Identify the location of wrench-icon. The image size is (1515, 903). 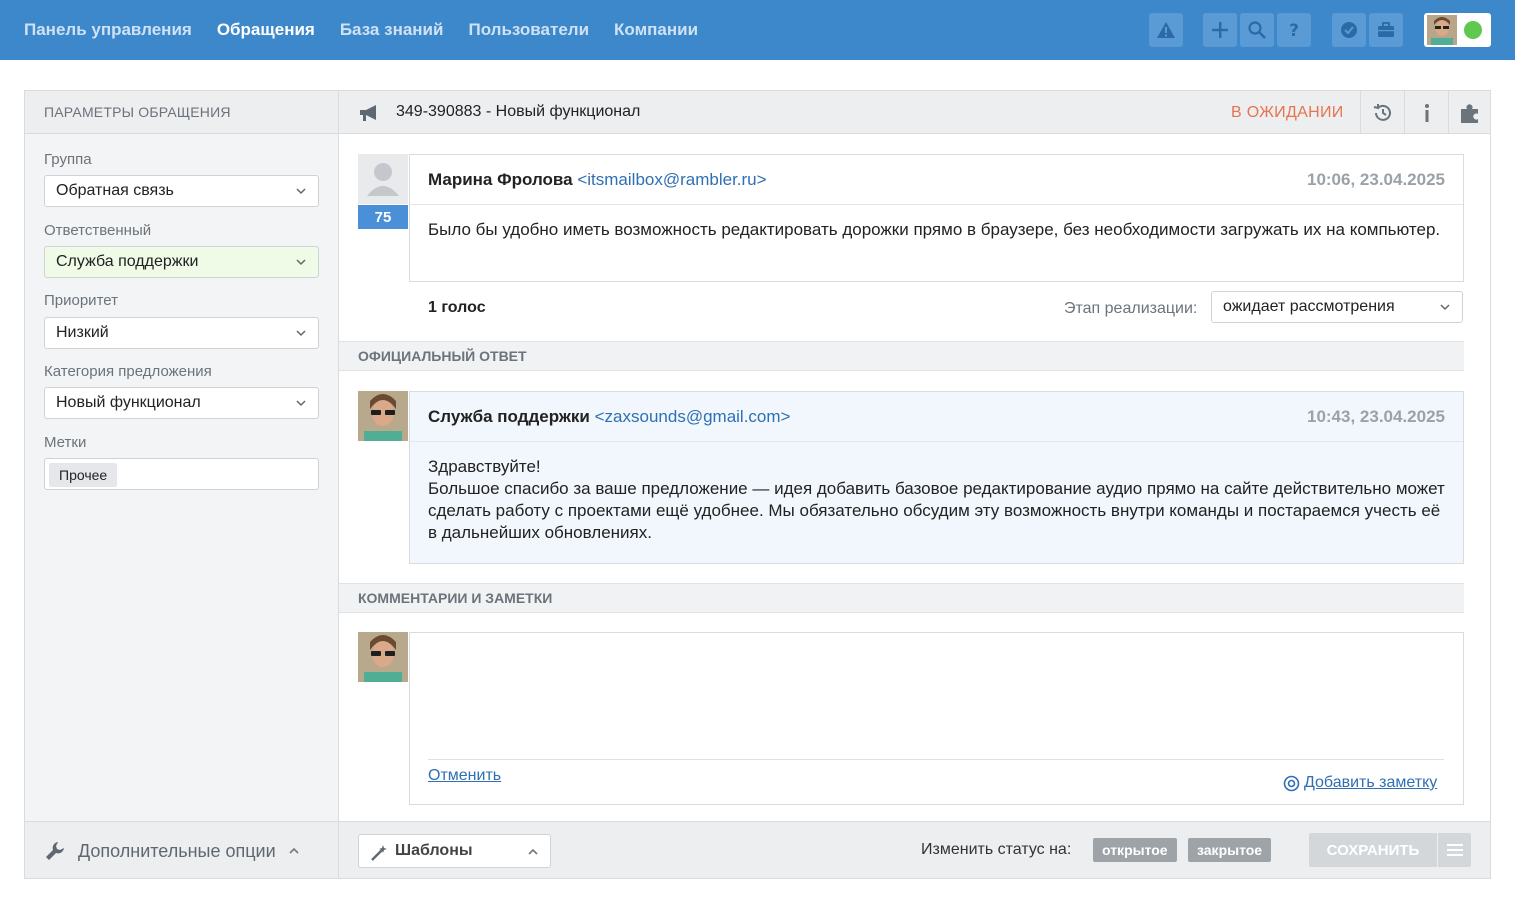
(55, 851).